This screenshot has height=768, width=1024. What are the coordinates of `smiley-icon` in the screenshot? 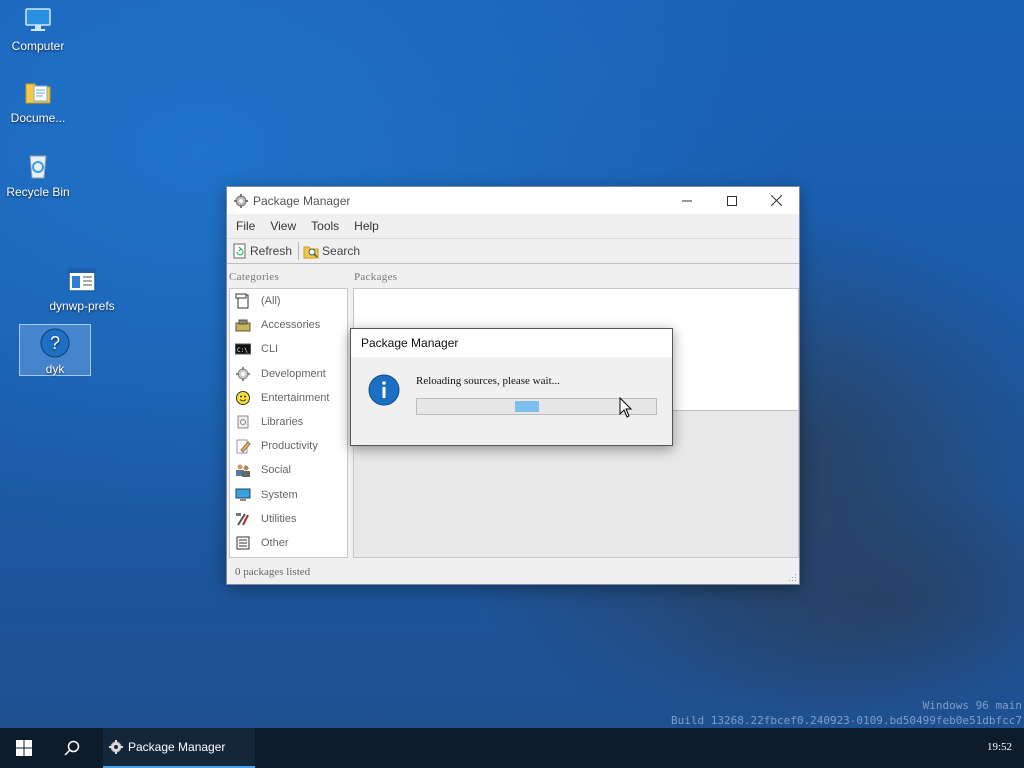 It's located at (242, 397).